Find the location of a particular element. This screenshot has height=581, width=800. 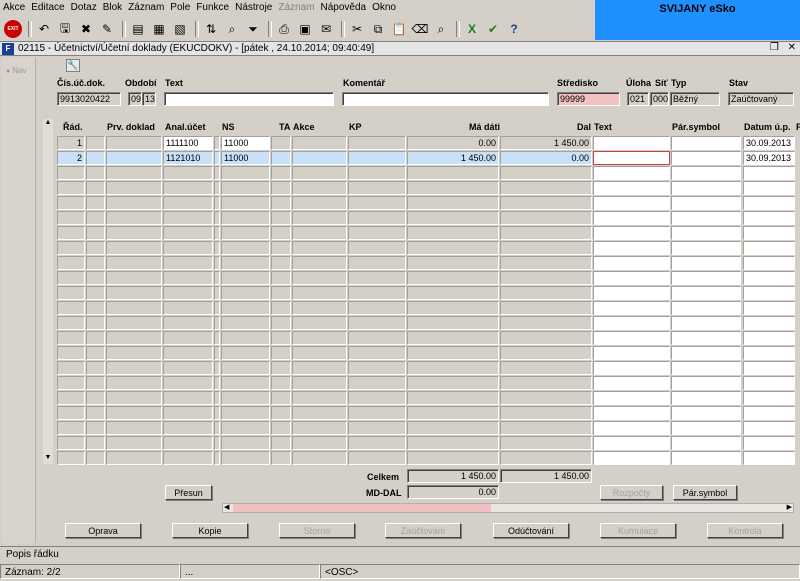

oductovani-button: Odúčtování is located at coordinates (531, 530).